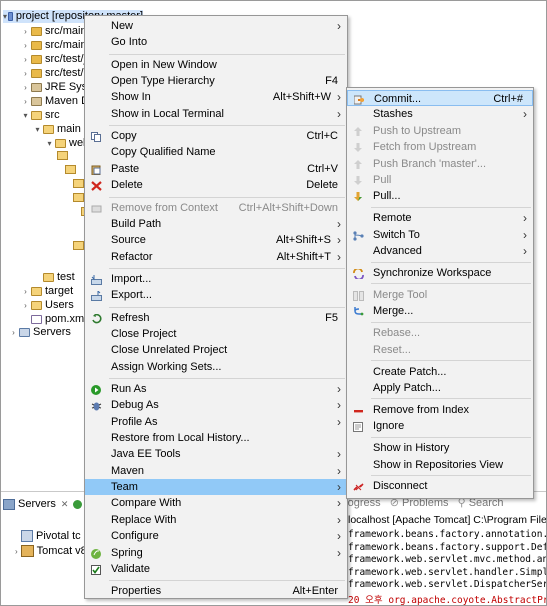 The image size is (547, 606). What do you see at coordinates (216, 97) in the screenshot?
I see `menu-item-show-in: Show In Alt+Shift+W ›` at bounding box center [216, 97].